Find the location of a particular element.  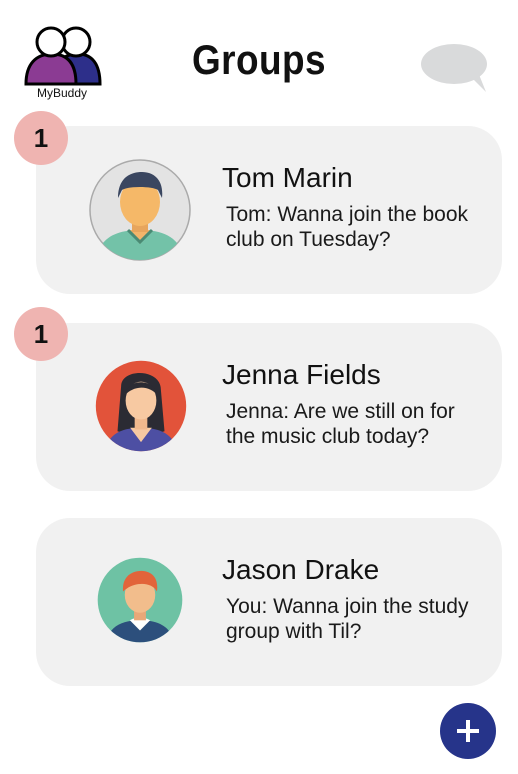

chat-bubble-icon is located at coordinates (454, 68).